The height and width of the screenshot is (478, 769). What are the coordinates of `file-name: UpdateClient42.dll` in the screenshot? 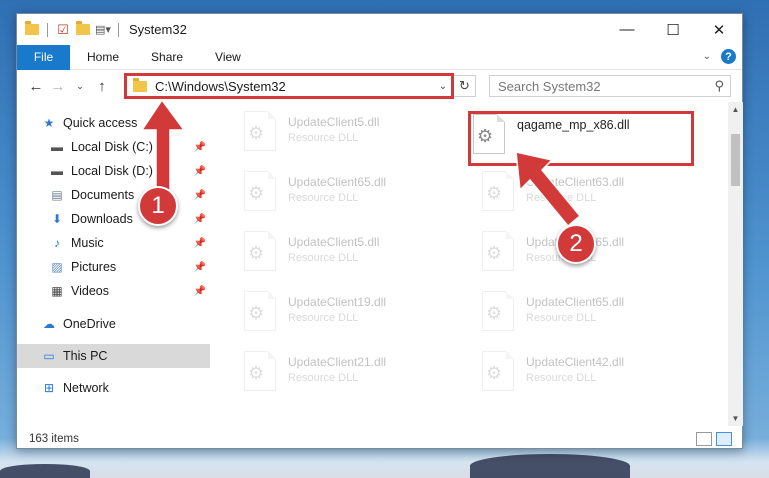 It's located at (575, 362).